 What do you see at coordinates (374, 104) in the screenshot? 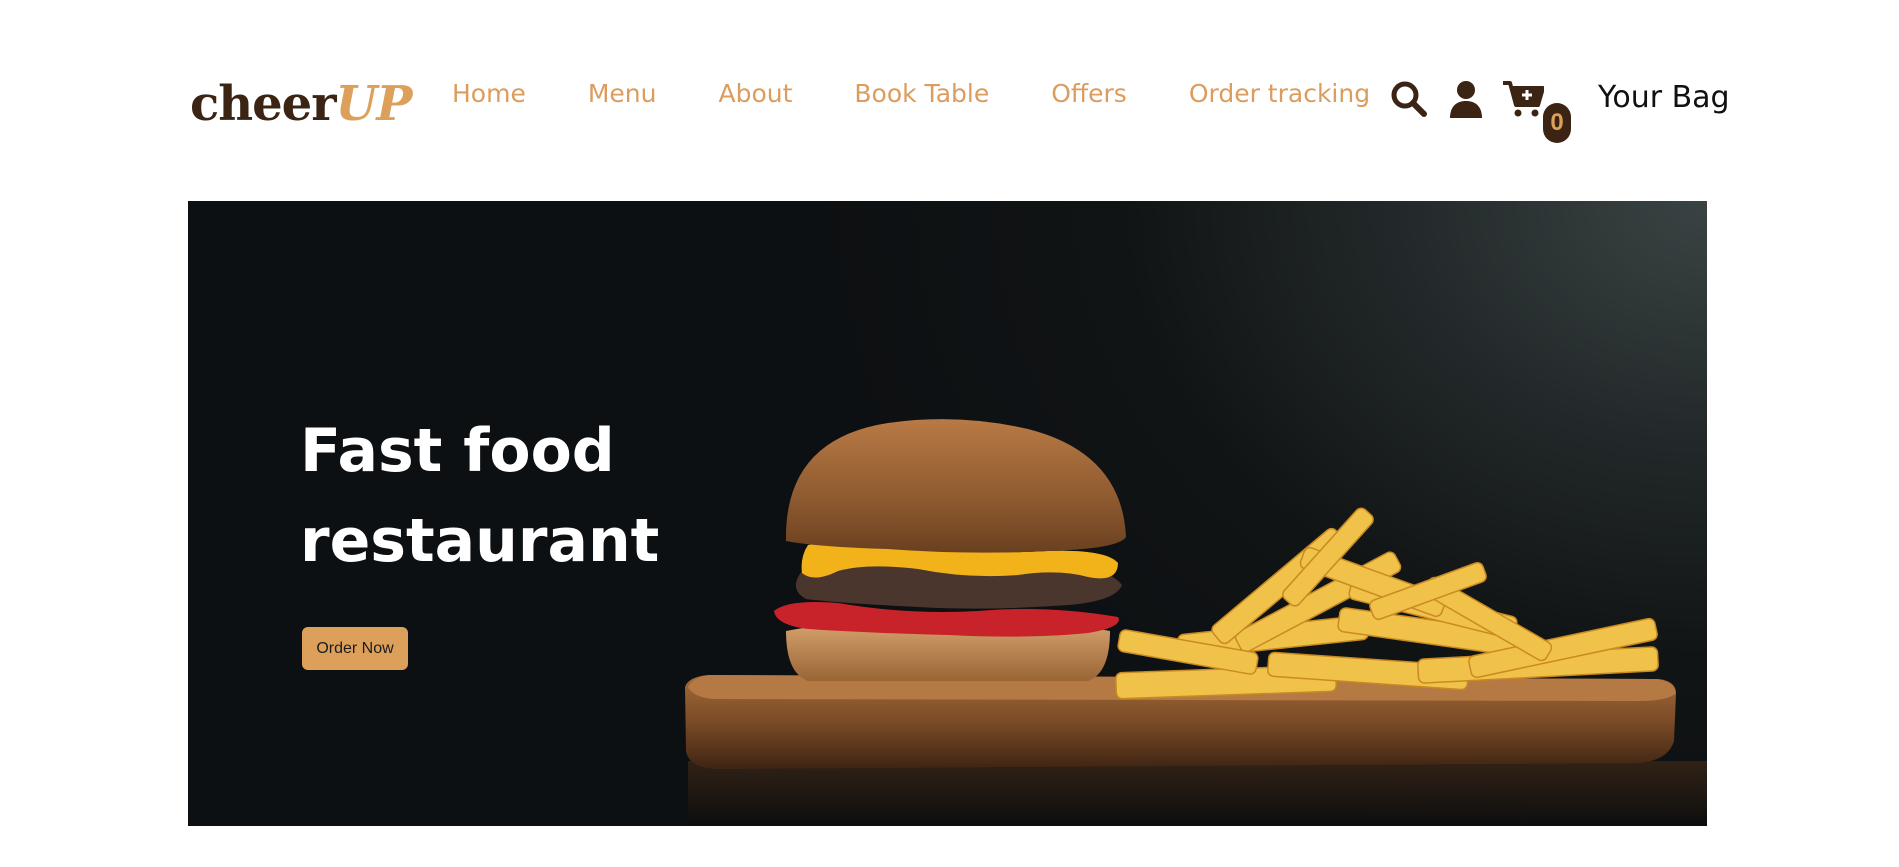
I see `logo-text-up: UP` at bounding box center [374, 104].